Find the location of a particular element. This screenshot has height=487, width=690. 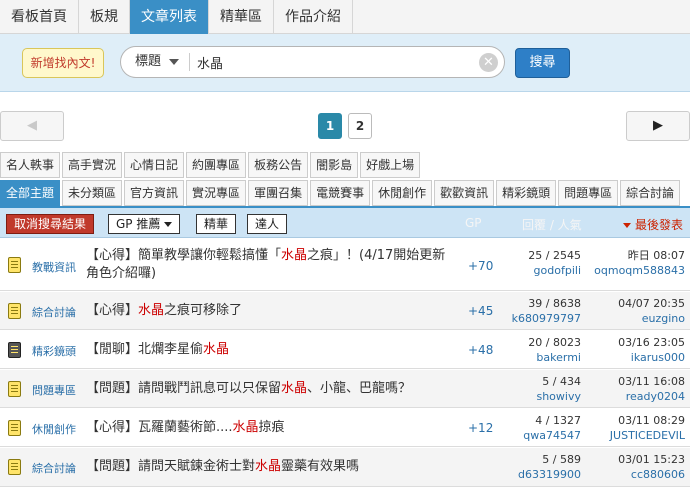

category-legion: 軍團召集 is located at coordinates (278, 193).